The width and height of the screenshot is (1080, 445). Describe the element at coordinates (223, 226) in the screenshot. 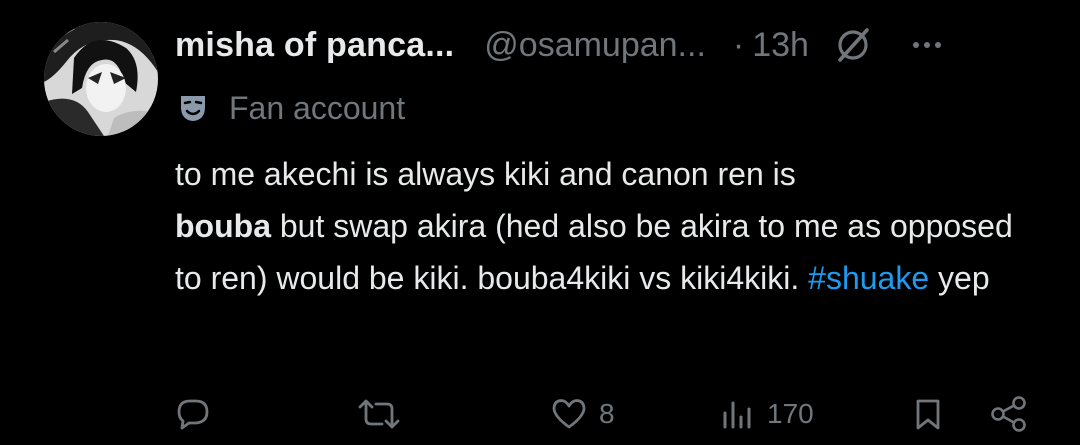

I see `tweet-text-bold: bouba` at that location.